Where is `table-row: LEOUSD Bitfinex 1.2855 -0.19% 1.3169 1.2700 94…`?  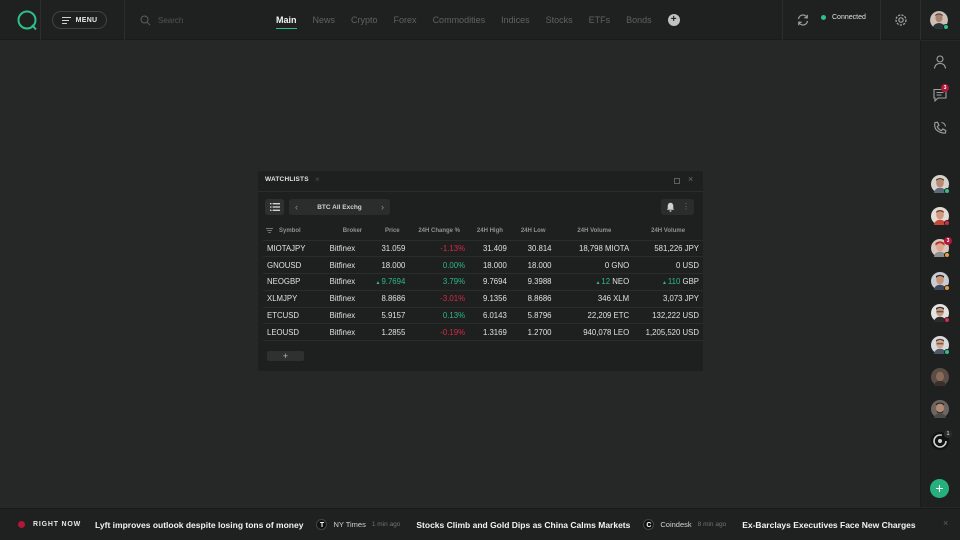
table-row: LEOUSD Bitfinex 1.2855 -0.19% 1.3169 1.2700 94… is located at coordinates (483, 332).